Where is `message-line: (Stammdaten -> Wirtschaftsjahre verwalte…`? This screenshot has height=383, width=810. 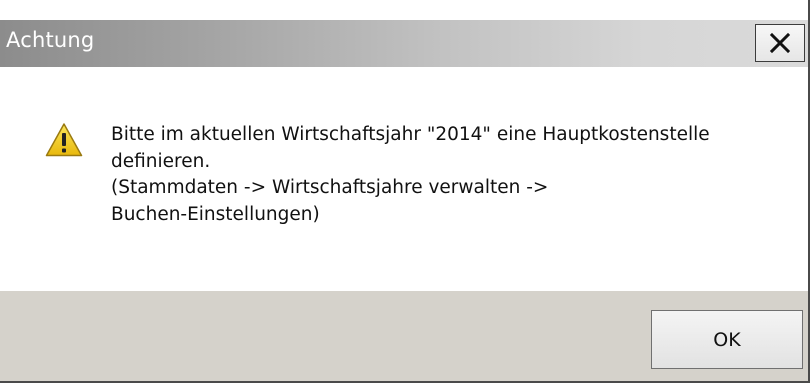 message-line: (Stammdaten -> Wirtschaftsjahre verwalte… is located at coordinates (330, 187).